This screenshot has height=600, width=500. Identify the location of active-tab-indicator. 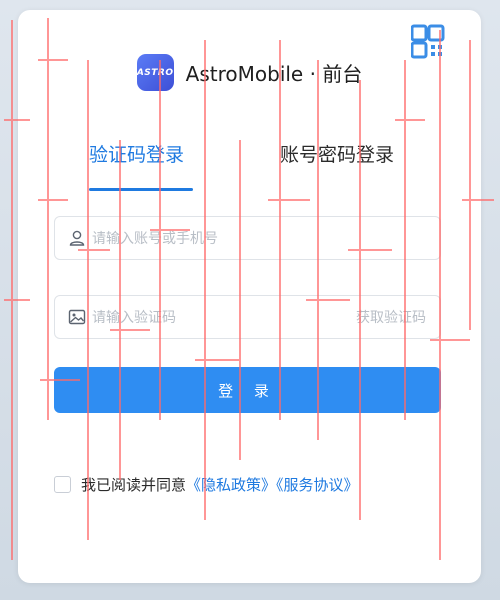
(141, 189).